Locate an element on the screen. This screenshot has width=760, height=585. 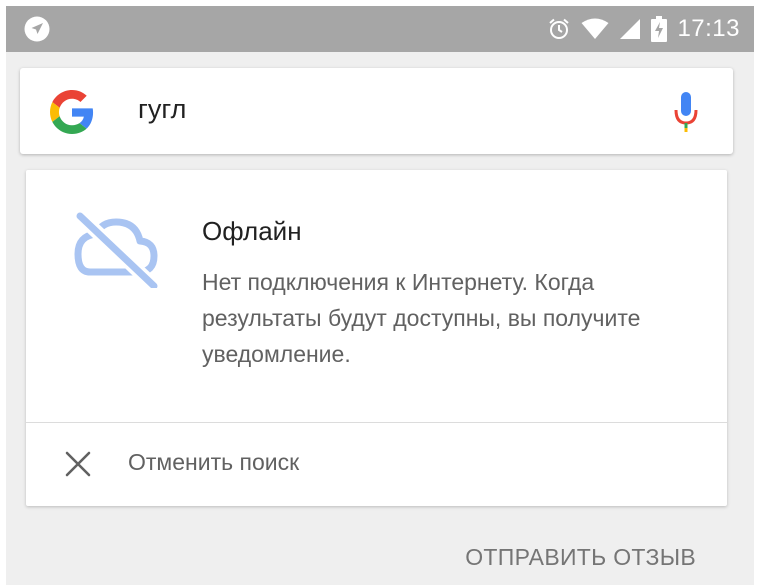
card-title: Офлайн is located at coordinates (252, 231).